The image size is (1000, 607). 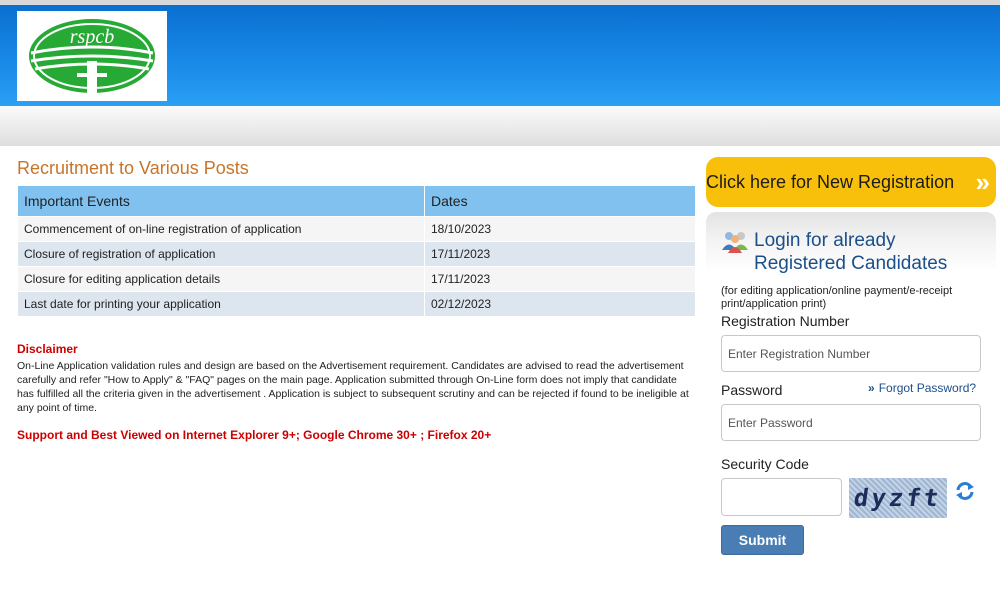 I want to click on password-label: Password, so click(x=752, y=390).